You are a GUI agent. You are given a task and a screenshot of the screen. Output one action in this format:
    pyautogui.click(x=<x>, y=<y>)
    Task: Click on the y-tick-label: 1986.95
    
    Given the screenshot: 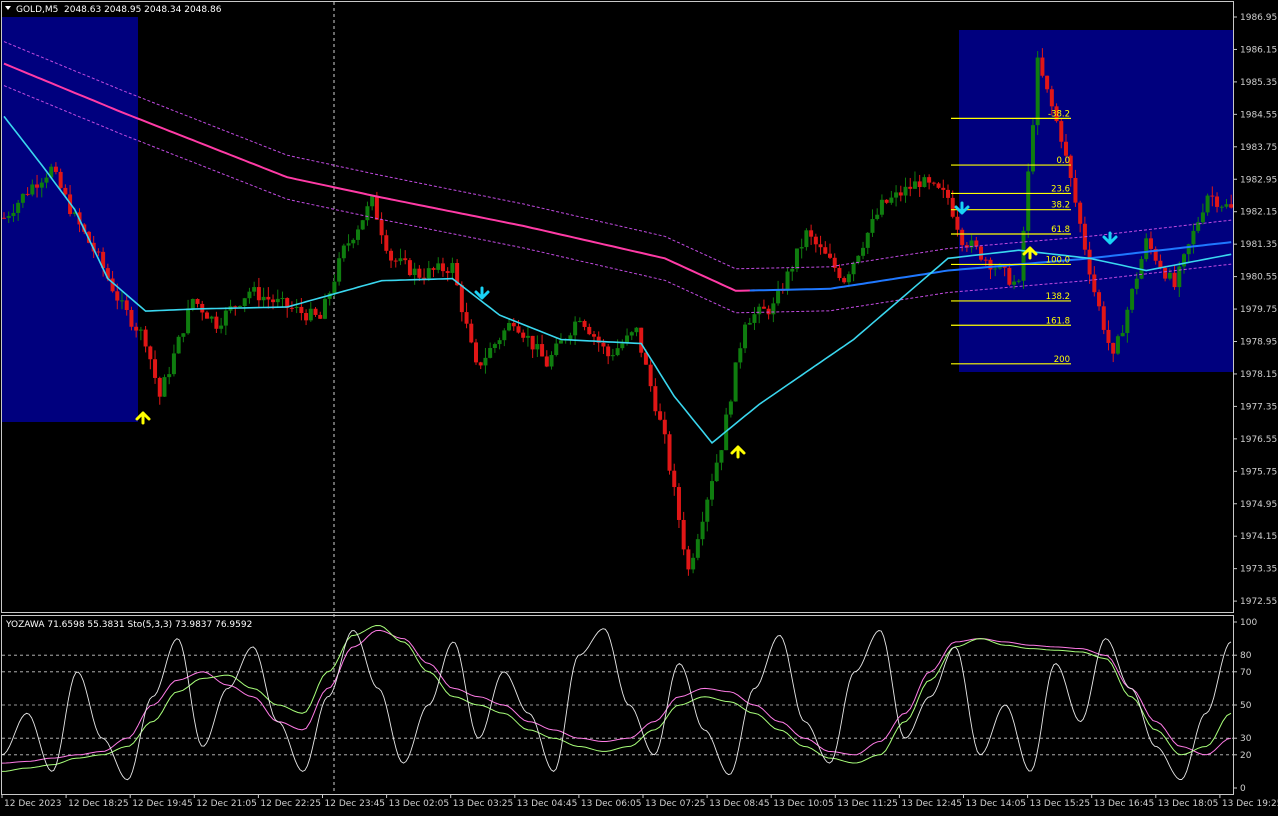 What is the action you would take?
    pyautogui.click(x=1258, y=18)
    